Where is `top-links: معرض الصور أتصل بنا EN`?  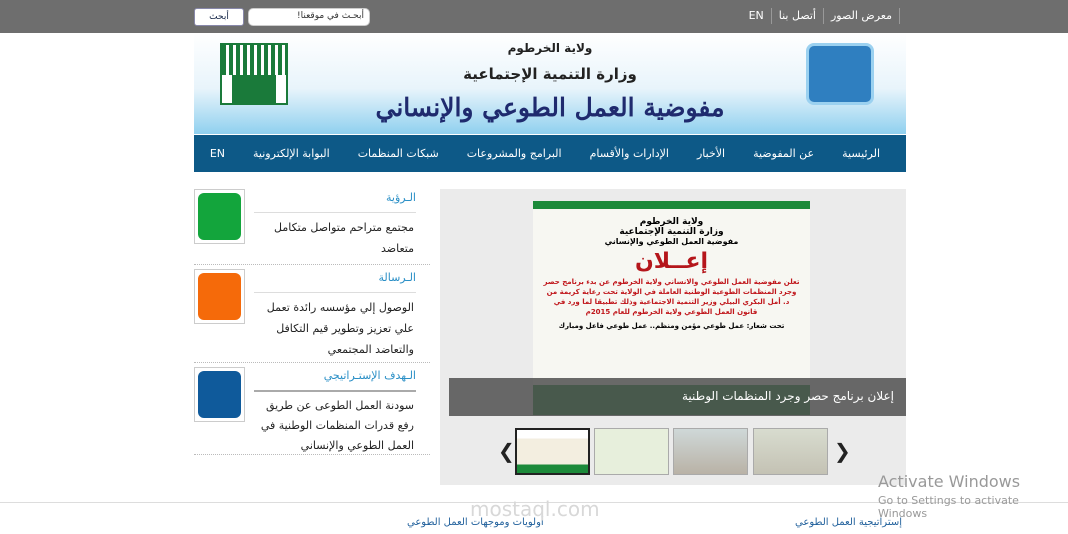
top-links: معرض الصور أتصل بنا EN is located at coordinates (821, 16).